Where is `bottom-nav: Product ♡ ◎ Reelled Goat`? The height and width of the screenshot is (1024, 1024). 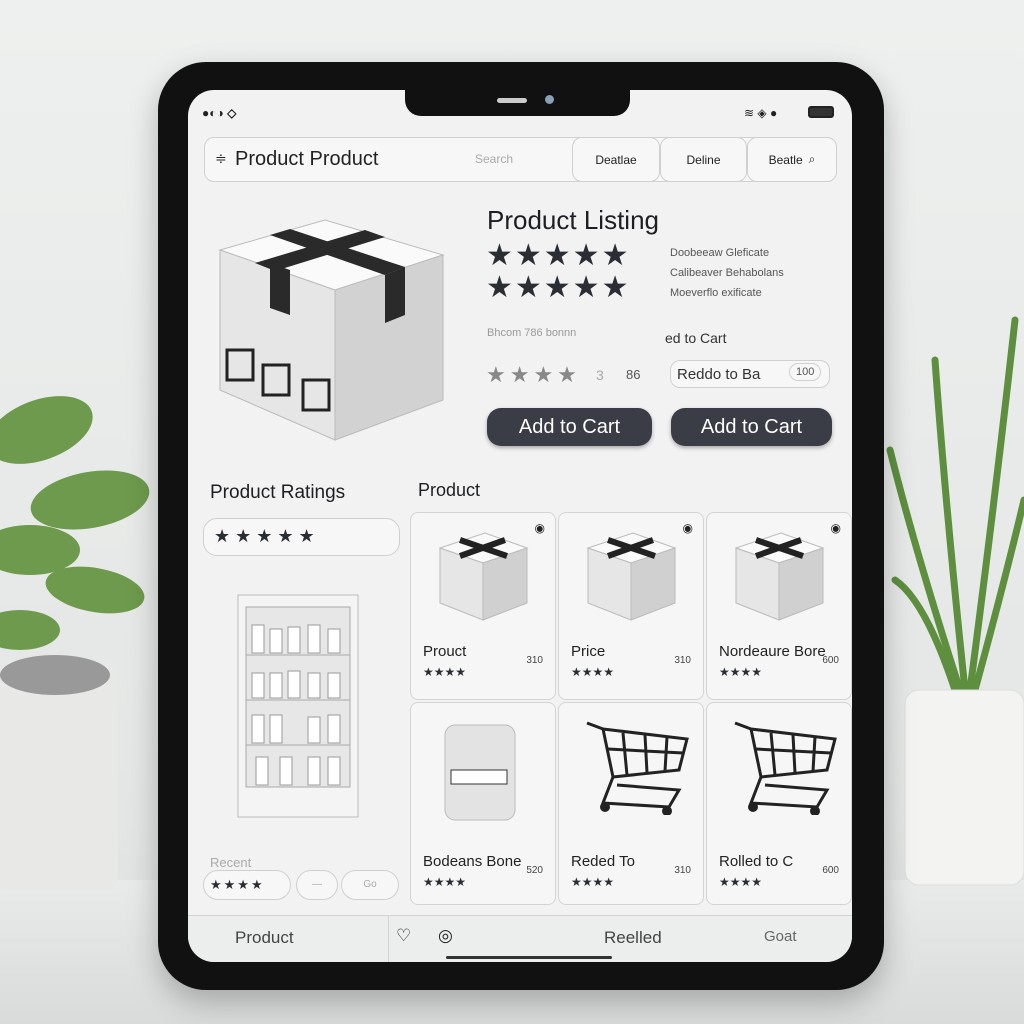 bottom-nav: Product ♡ ◎ Reelled Goat is located at coordinates (520, 938).